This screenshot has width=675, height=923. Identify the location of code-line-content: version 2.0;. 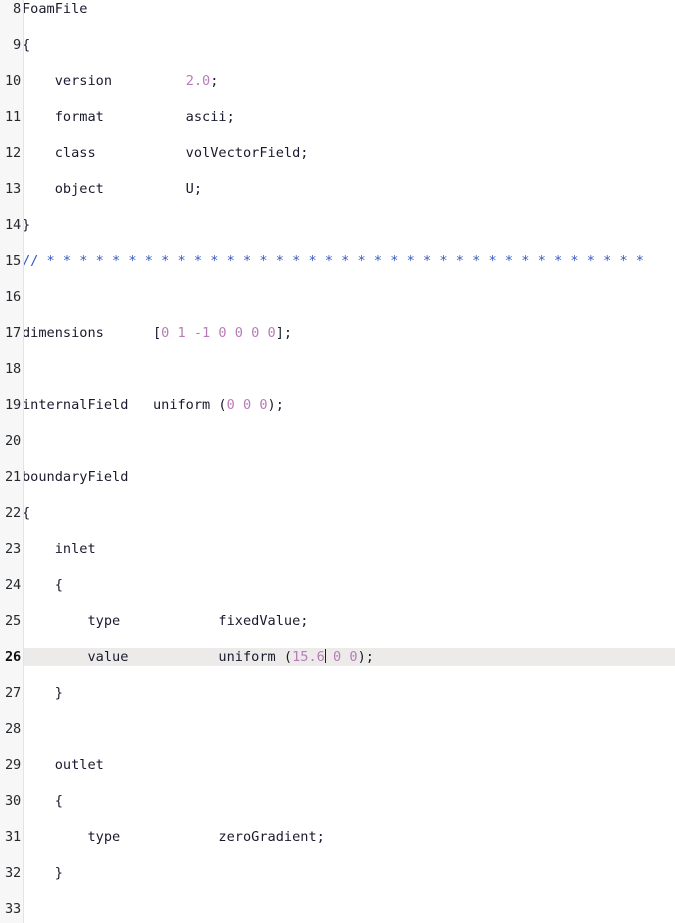
(120, 81).